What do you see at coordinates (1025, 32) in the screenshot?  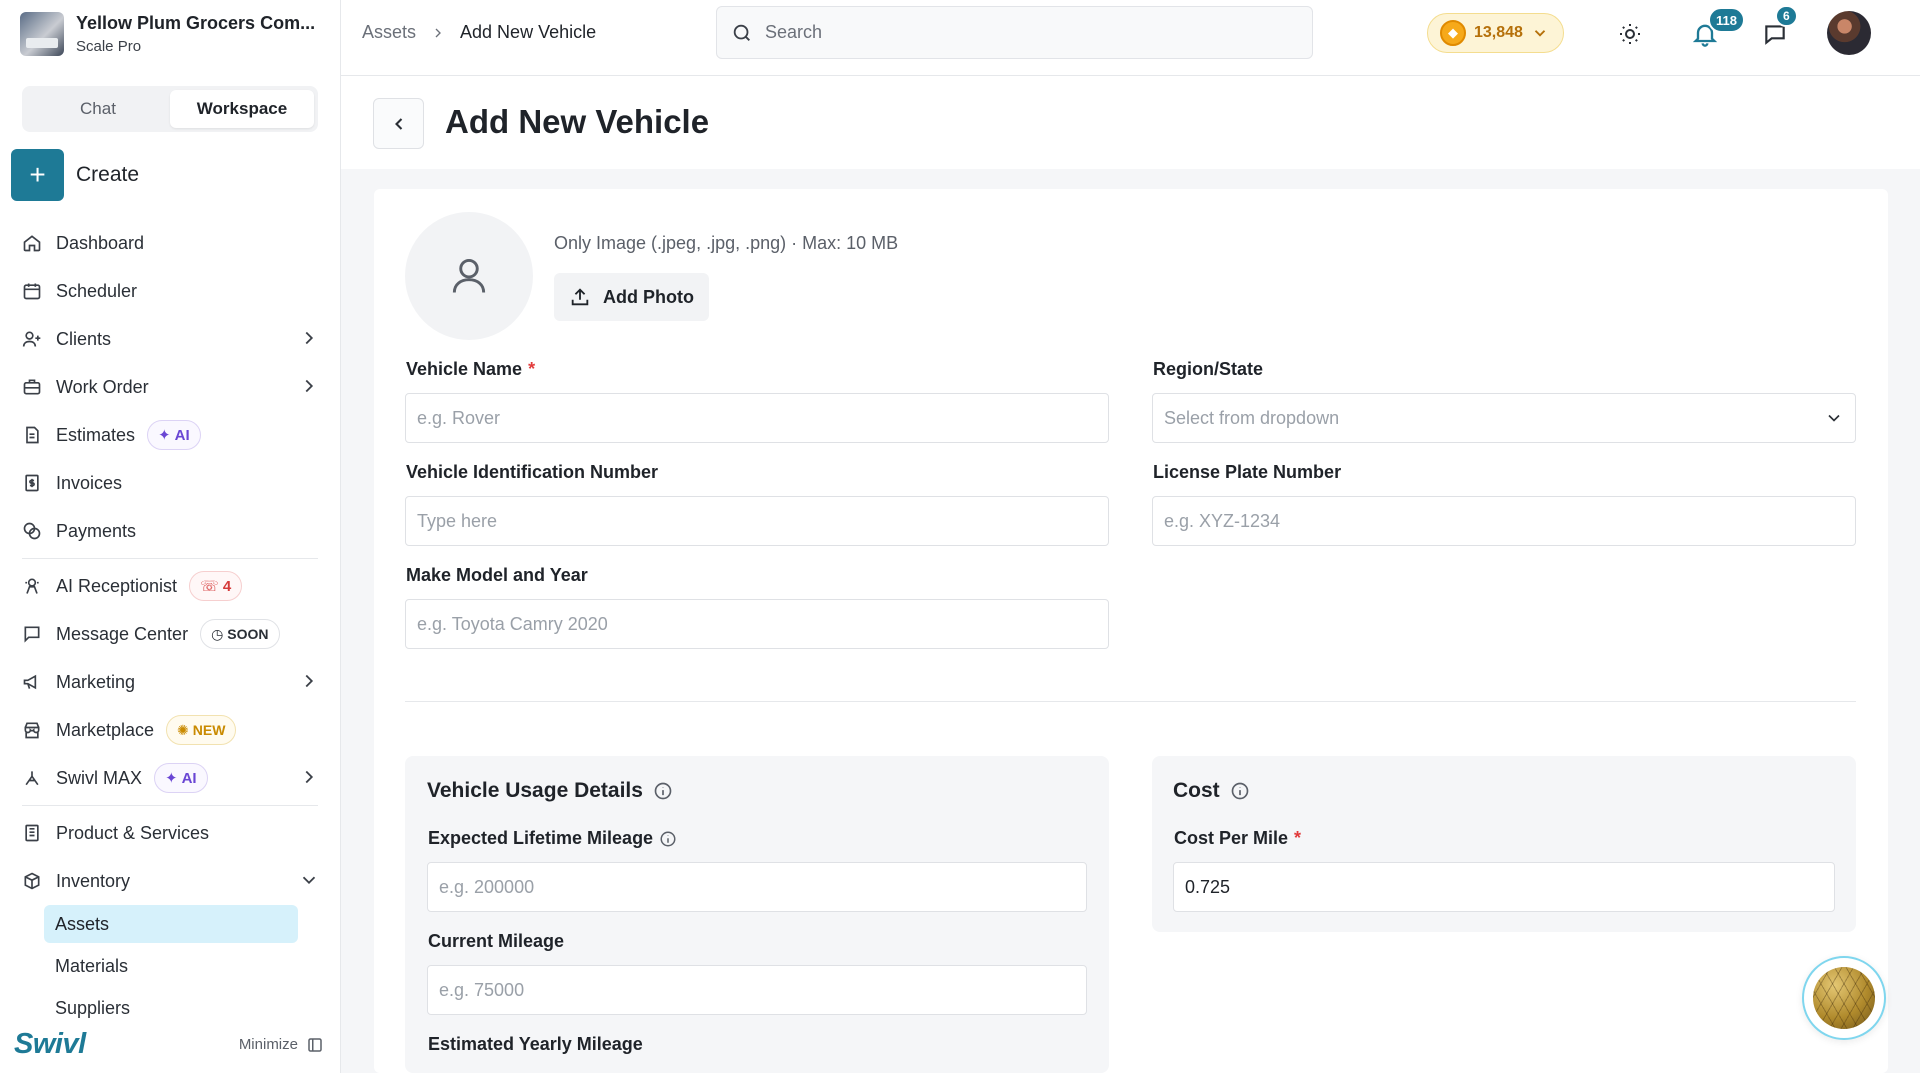 I see `search-input` at bounding box center [1025, 32].